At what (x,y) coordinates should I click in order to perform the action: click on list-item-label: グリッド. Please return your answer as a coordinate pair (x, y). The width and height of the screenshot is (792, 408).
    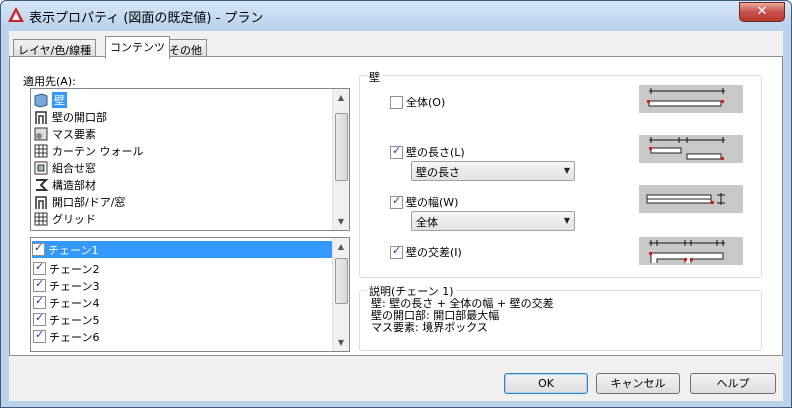
    Looking at the image, I should click on (74, 219).